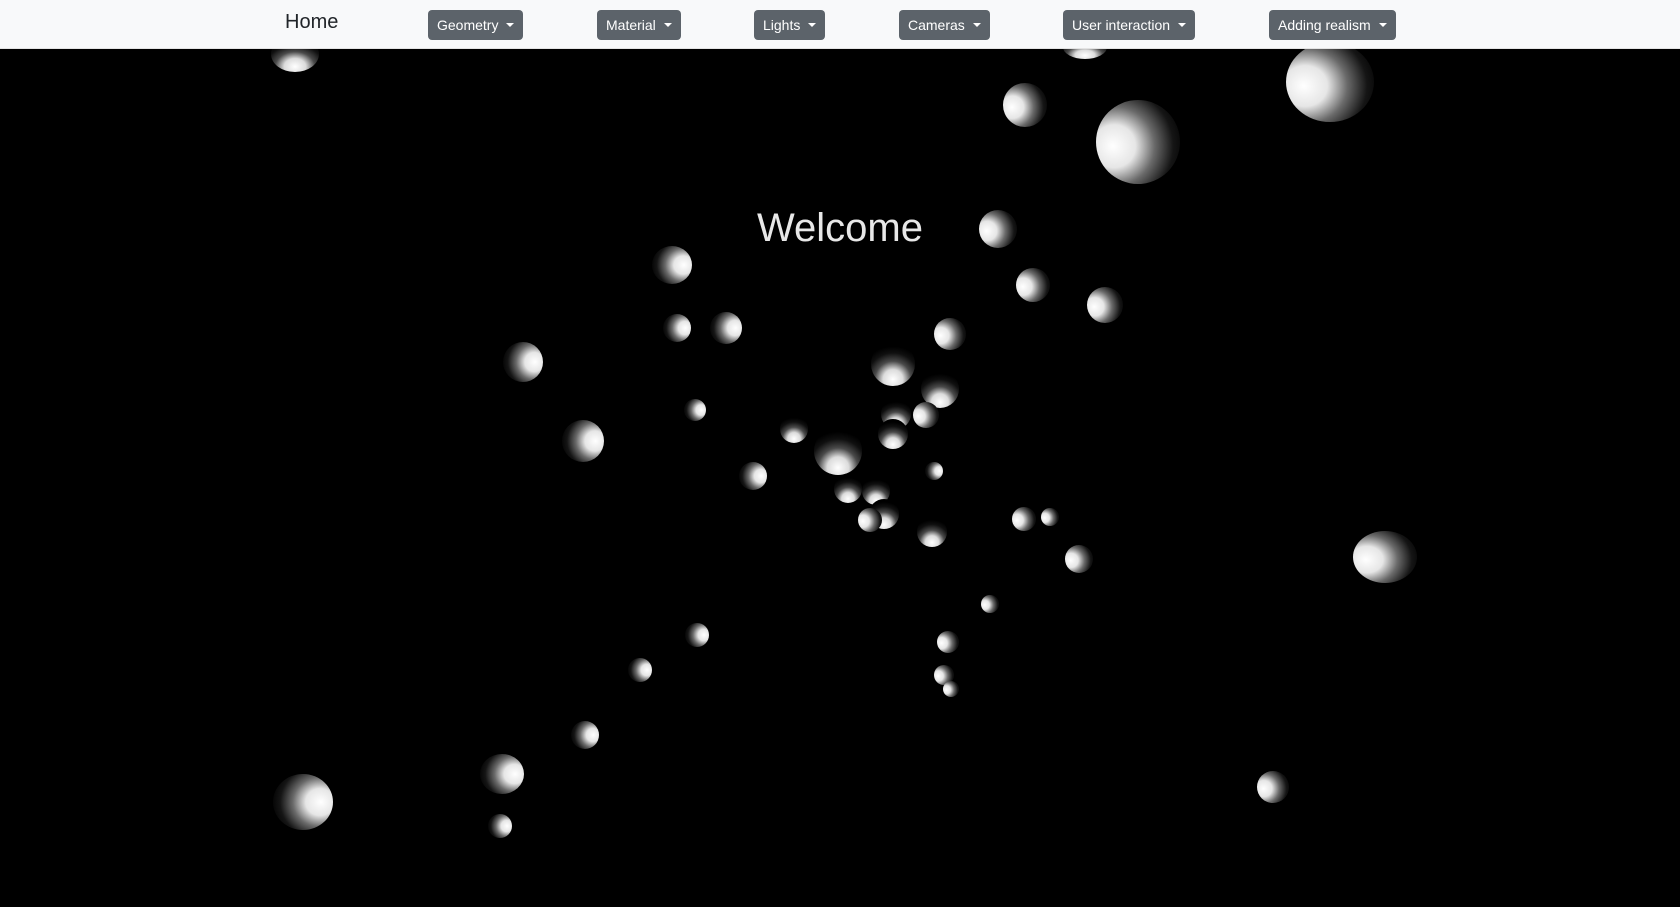  I want to click on lights-dropdown-button: Lights, so click(790, 25).